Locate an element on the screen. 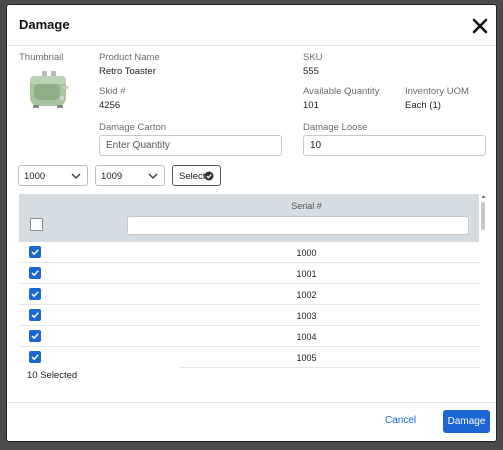  close-button is located at coordinates (480, 26).